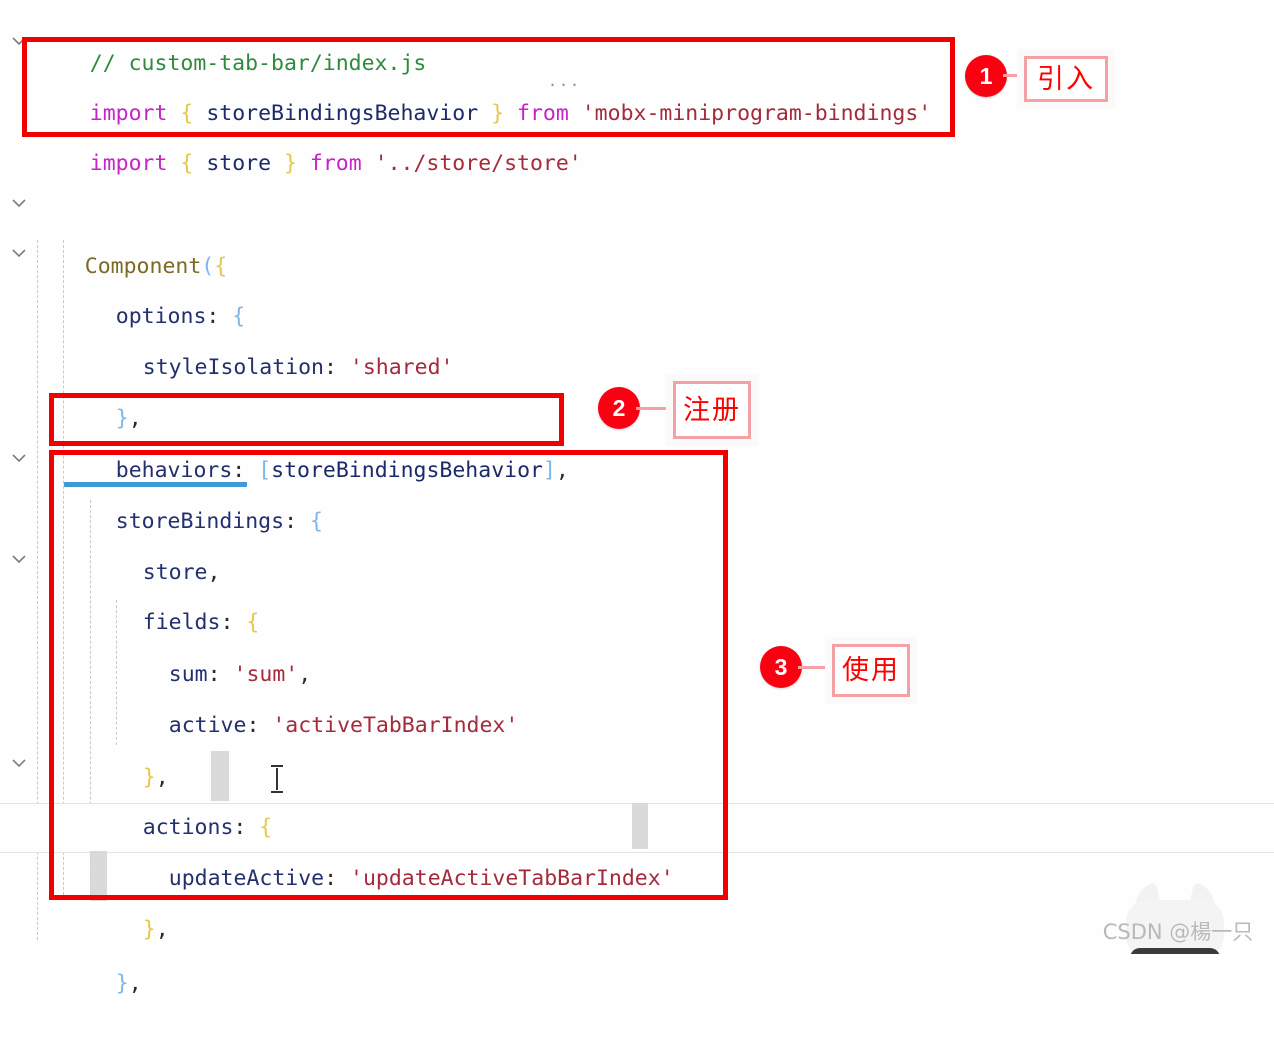 The width and height of the screenshot is (1274, 1062). I want to click on code-line-fields-open: fields: {, so click(682, 590).